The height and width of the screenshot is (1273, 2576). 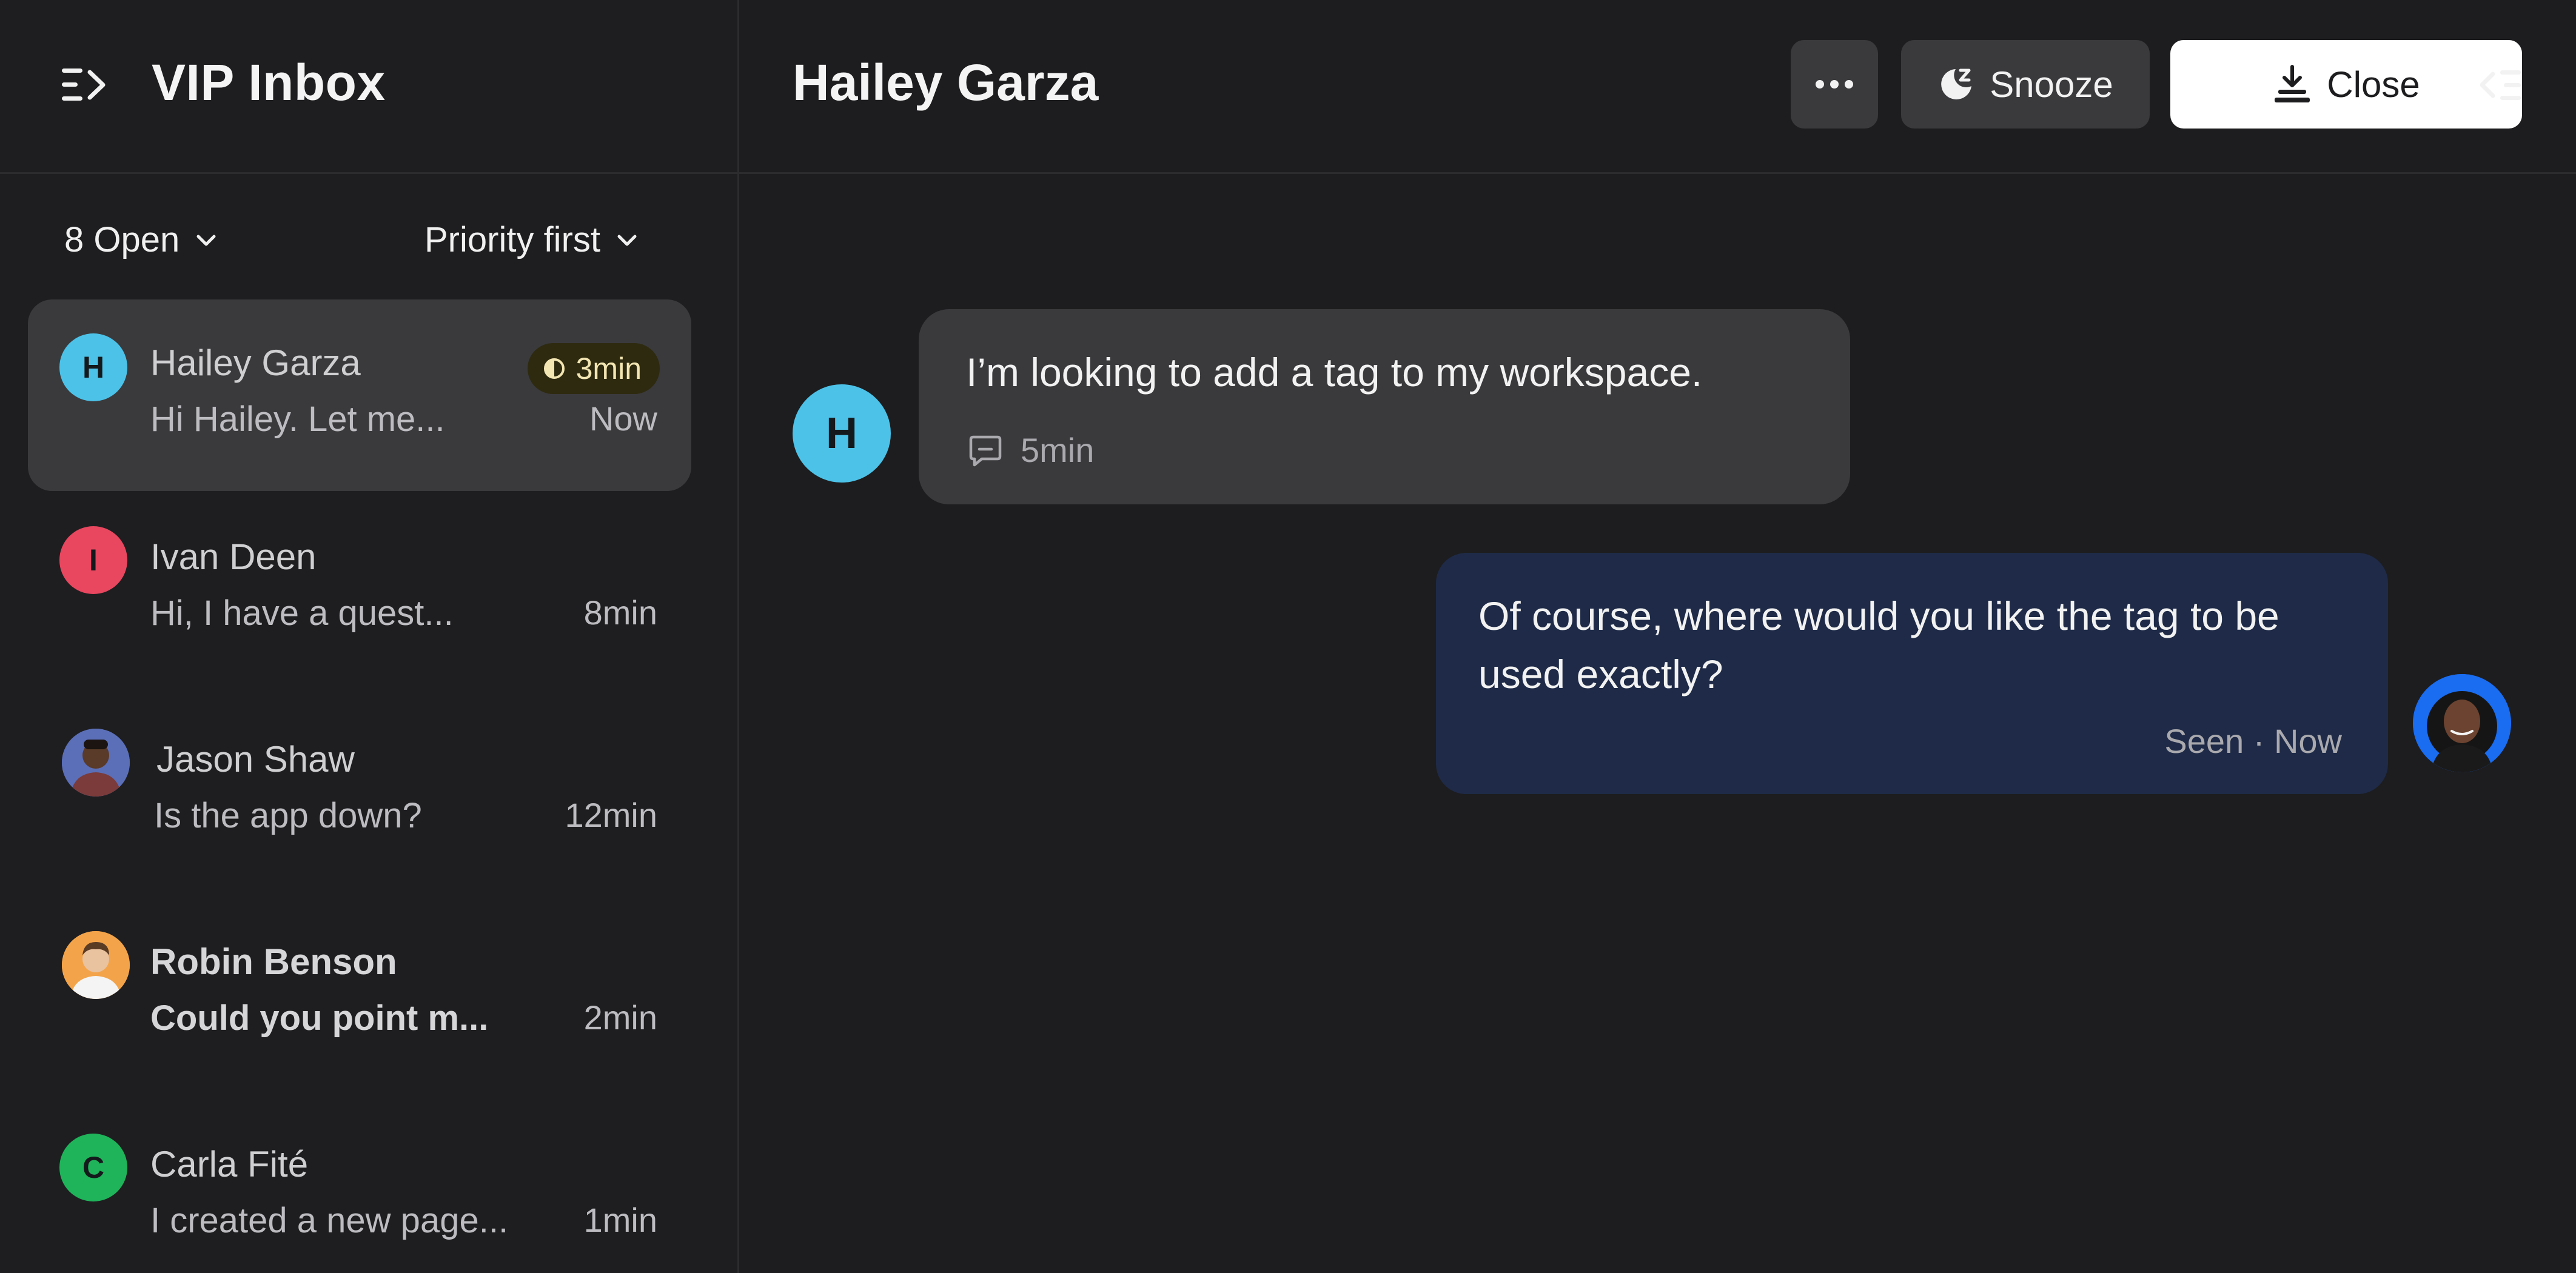 I want to click on open-filter-dropdown: 8 Open, so click(x=140, y=239).